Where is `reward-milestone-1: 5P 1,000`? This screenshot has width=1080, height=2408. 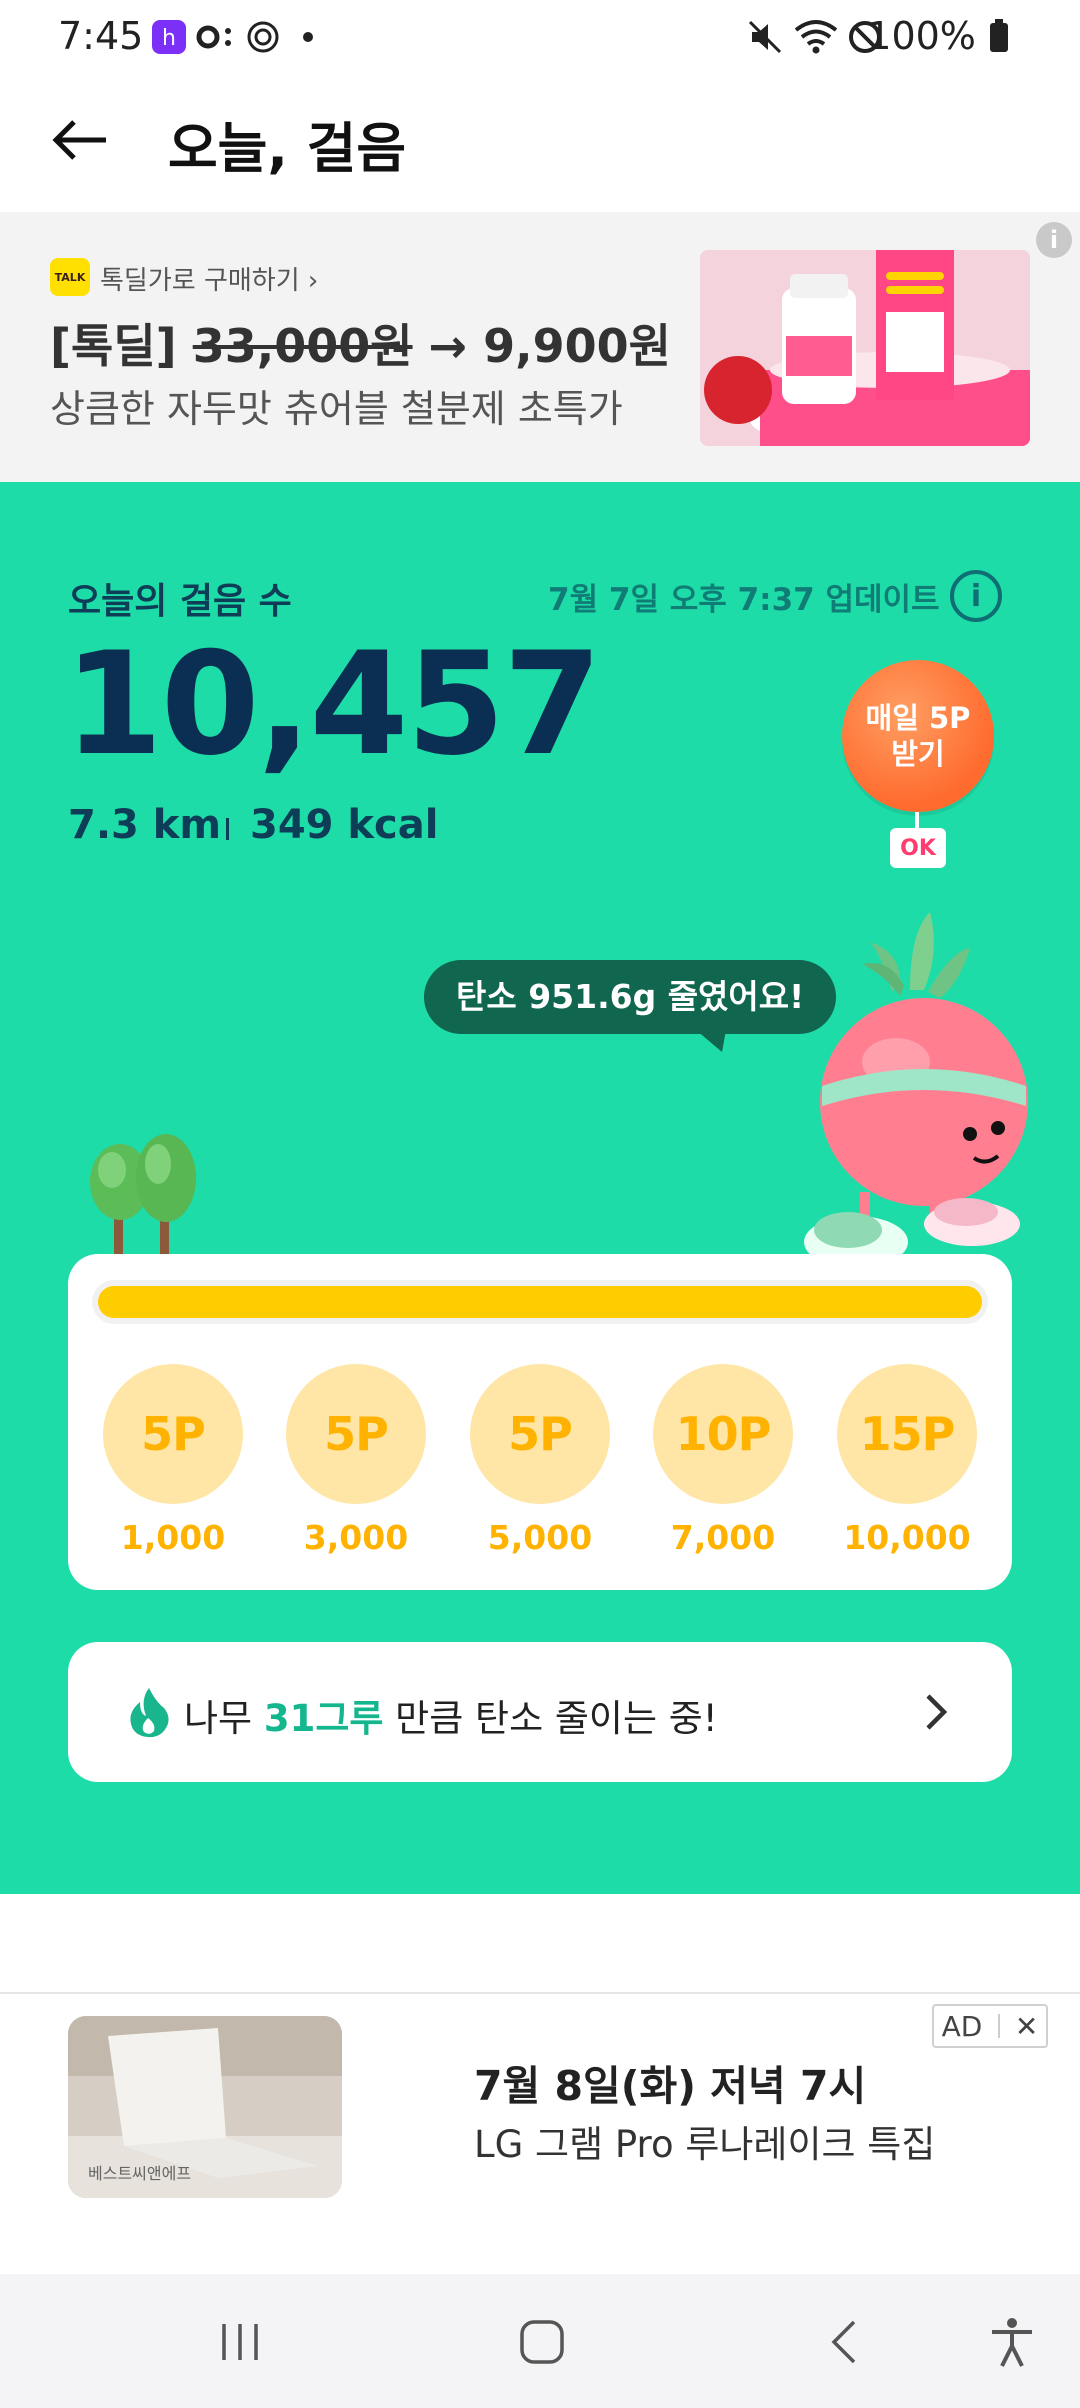
reward-milestone-1: 5P 1,000 is located at coordinates (173, 1460).